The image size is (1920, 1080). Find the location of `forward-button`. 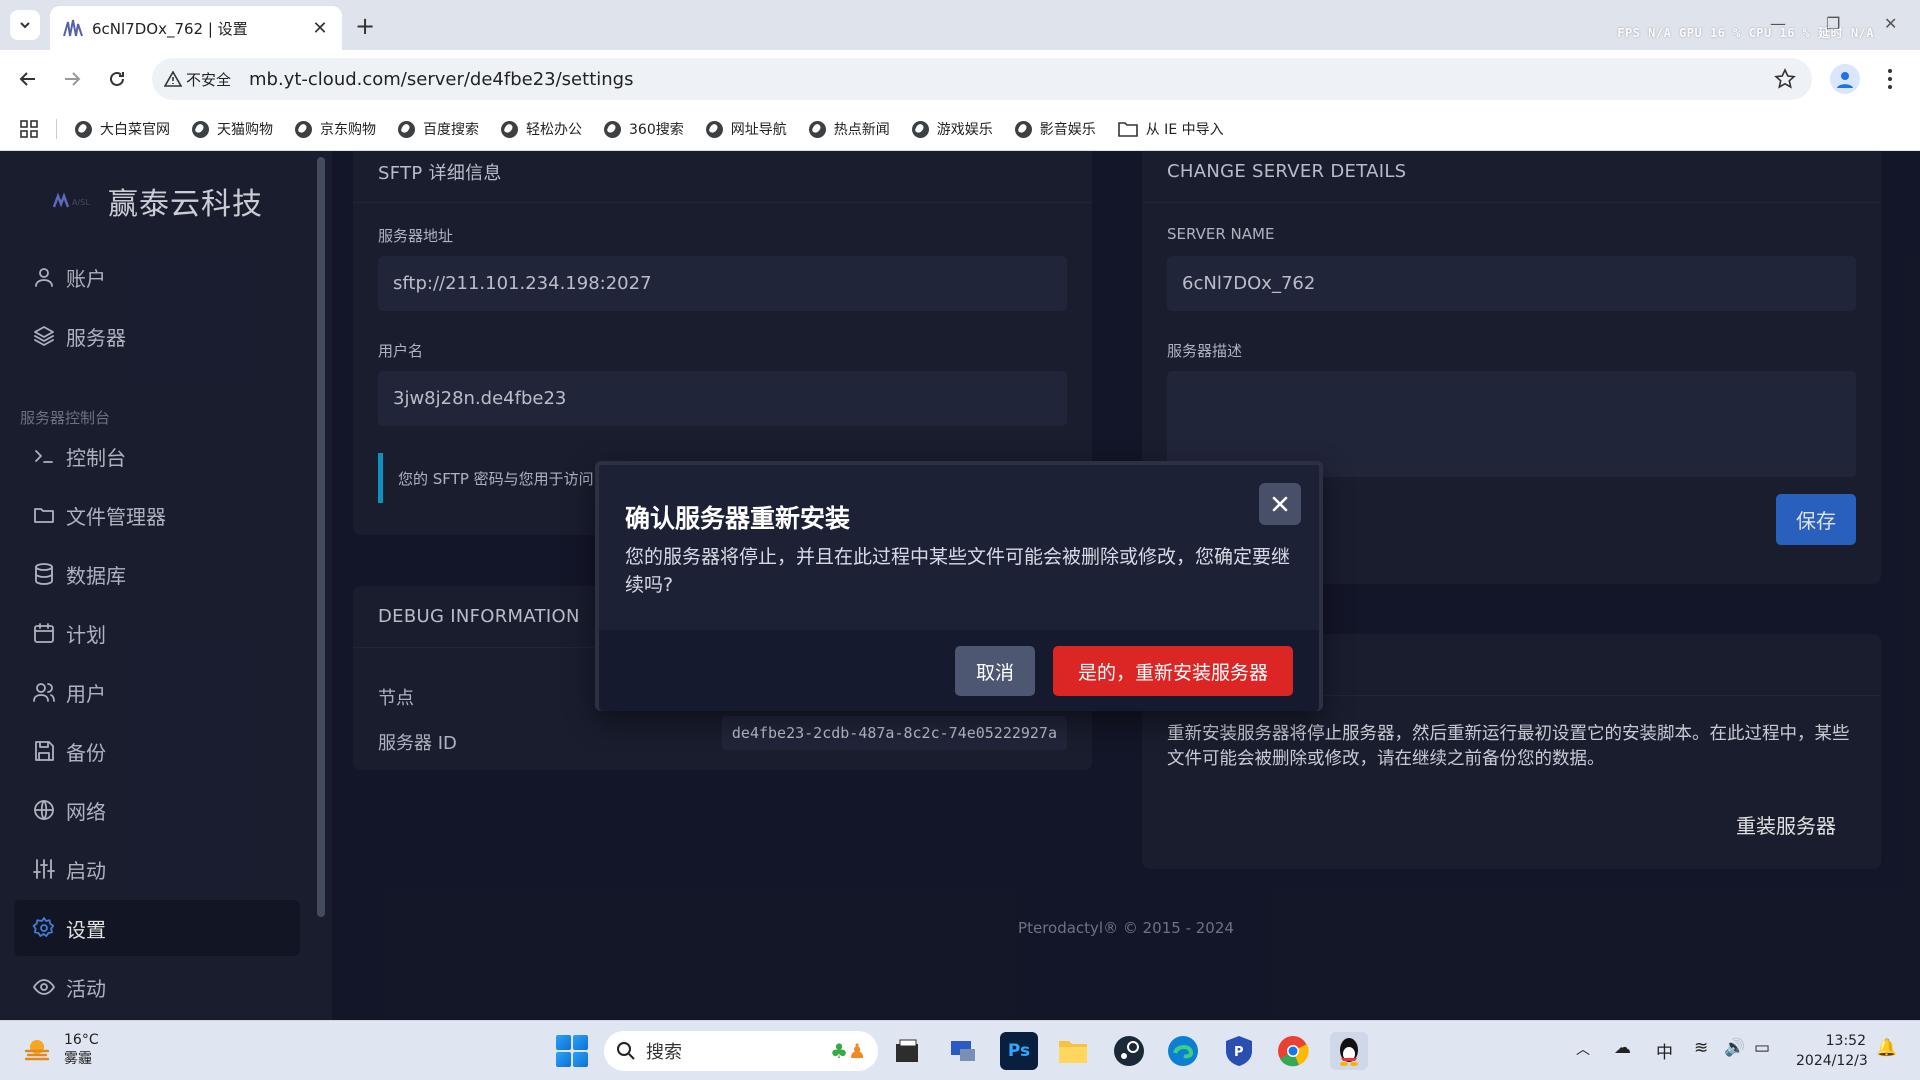

forward-button is located at coordinates (72, 79).